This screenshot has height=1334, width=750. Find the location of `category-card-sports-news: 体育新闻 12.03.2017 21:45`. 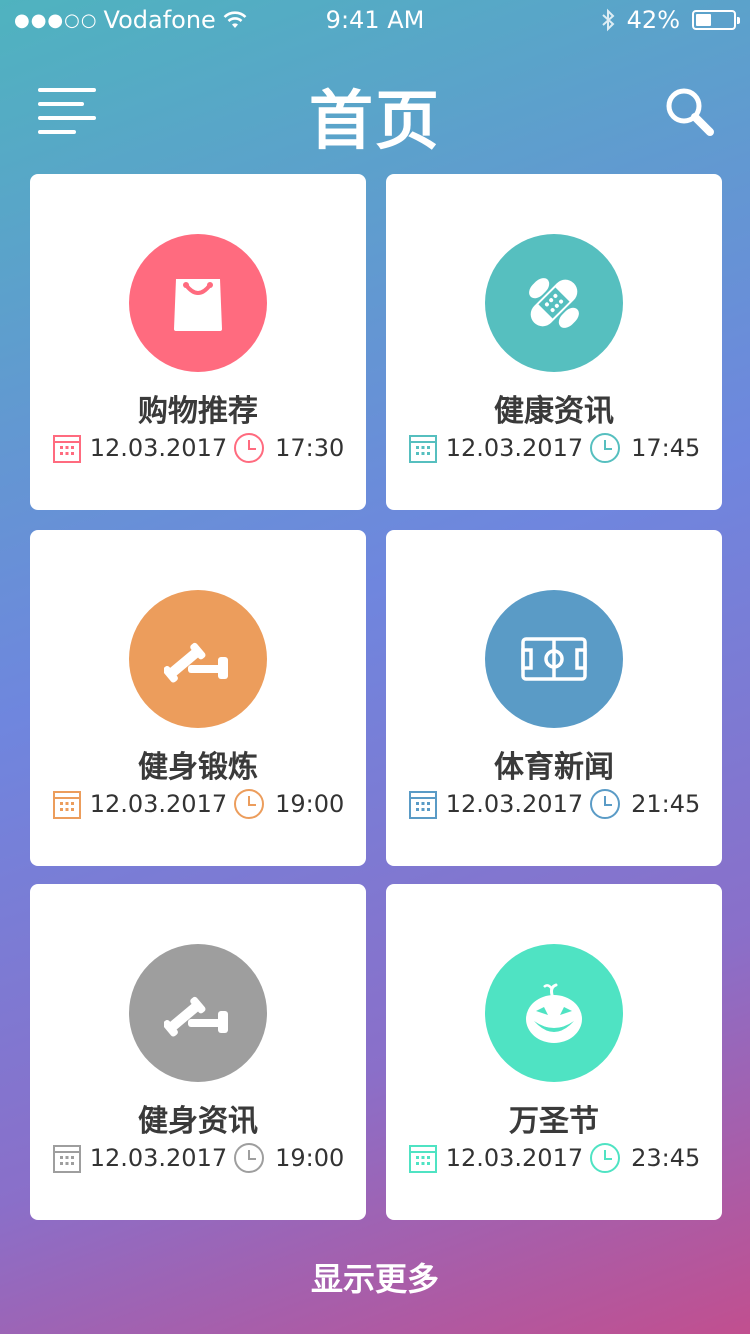

category-card-sports-news: 体育新闻 12.03.2017 21:45 is located at coordinates (554, 698).